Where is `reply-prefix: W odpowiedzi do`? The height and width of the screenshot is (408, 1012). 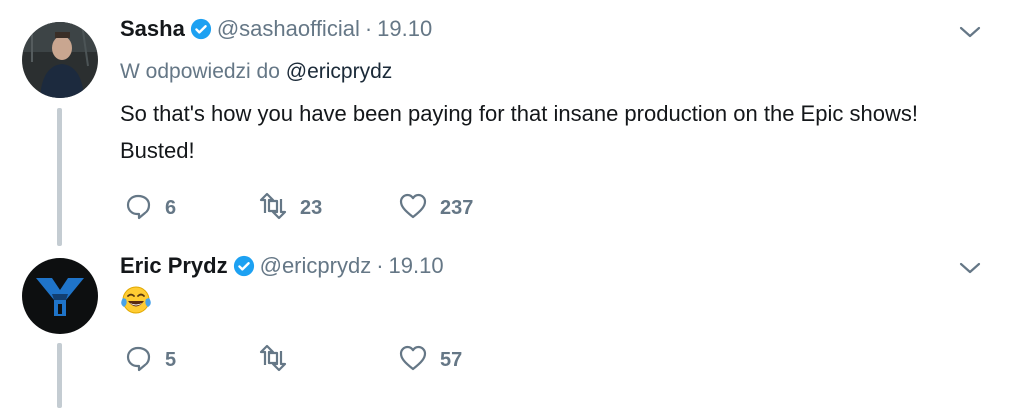
reply-prefix: W odpowiedzi do is located at coordinates (200, 71).